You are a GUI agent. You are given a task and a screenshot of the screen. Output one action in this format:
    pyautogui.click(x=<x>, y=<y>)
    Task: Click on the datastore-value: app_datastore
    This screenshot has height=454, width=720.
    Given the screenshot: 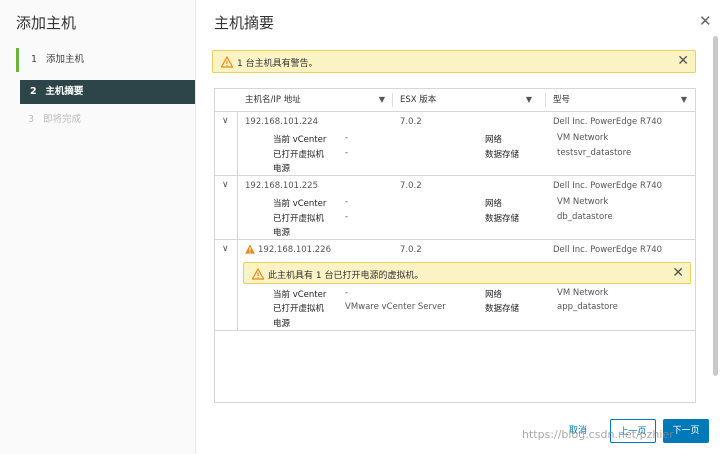 What is the action you would take?
    pyautogui.click(x=587, y=307)
    